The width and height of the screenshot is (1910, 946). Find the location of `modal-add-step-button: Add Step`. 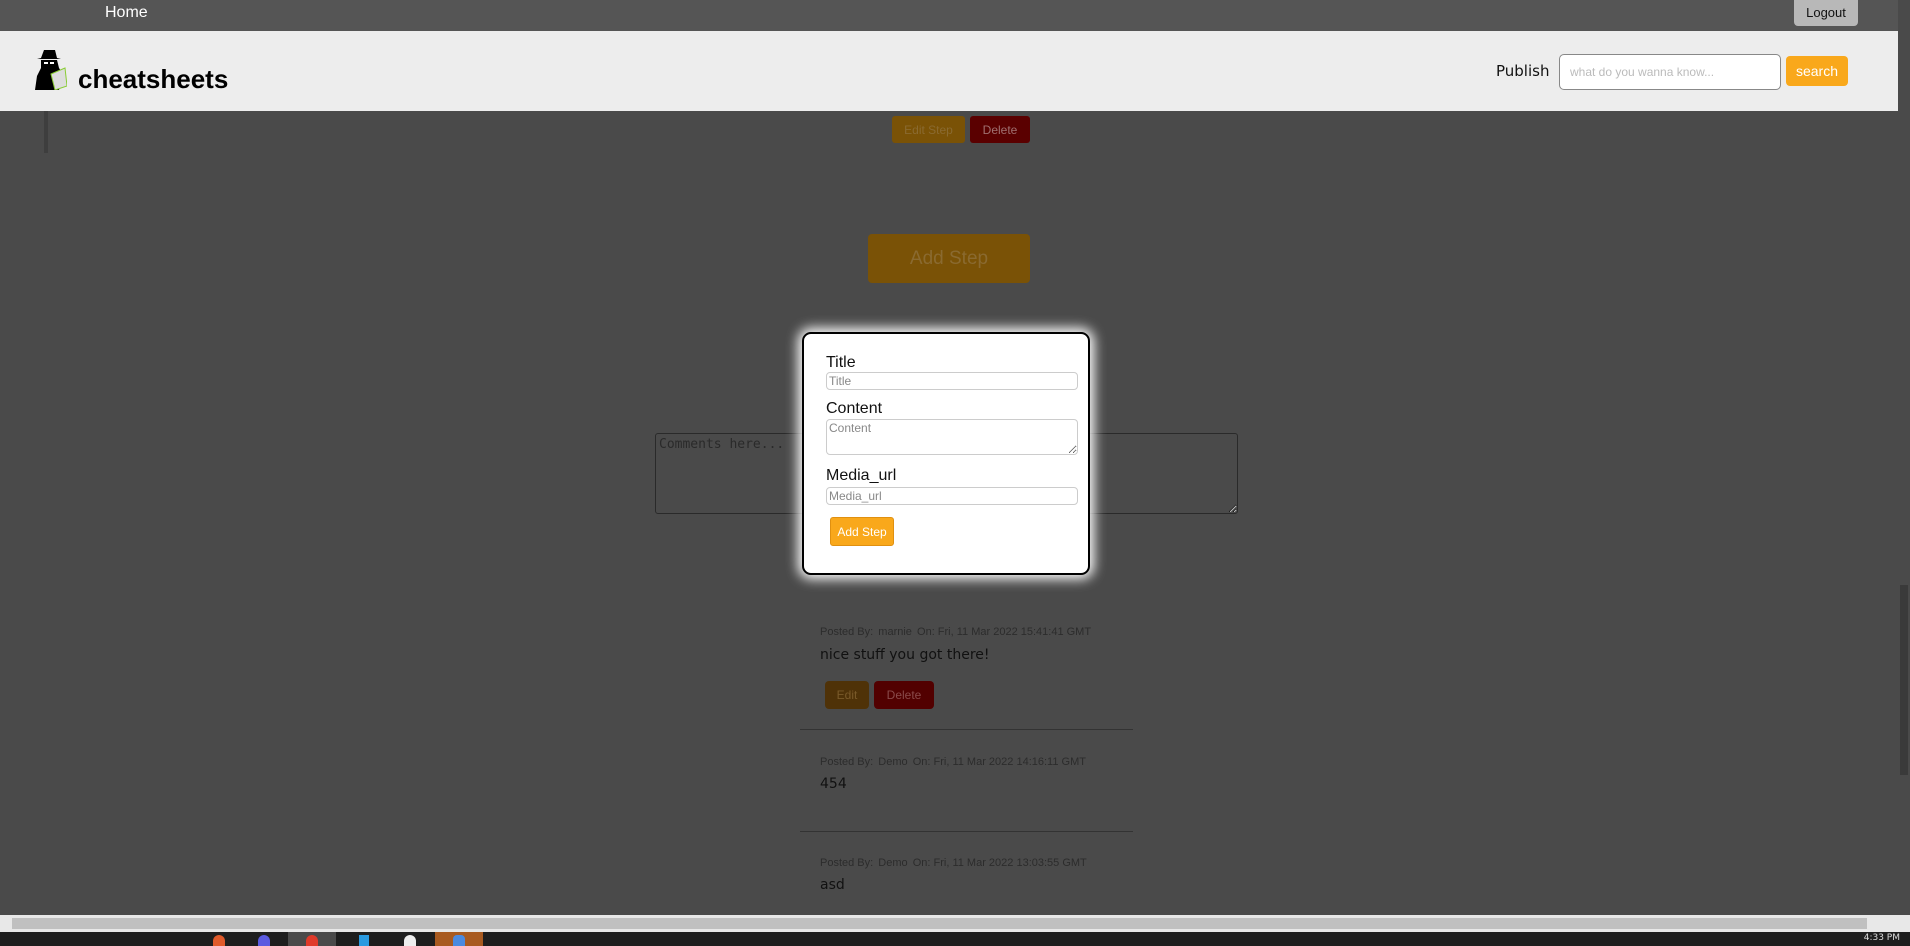

modal-add-step-button: Add Step is located at coordinates (862, 531).